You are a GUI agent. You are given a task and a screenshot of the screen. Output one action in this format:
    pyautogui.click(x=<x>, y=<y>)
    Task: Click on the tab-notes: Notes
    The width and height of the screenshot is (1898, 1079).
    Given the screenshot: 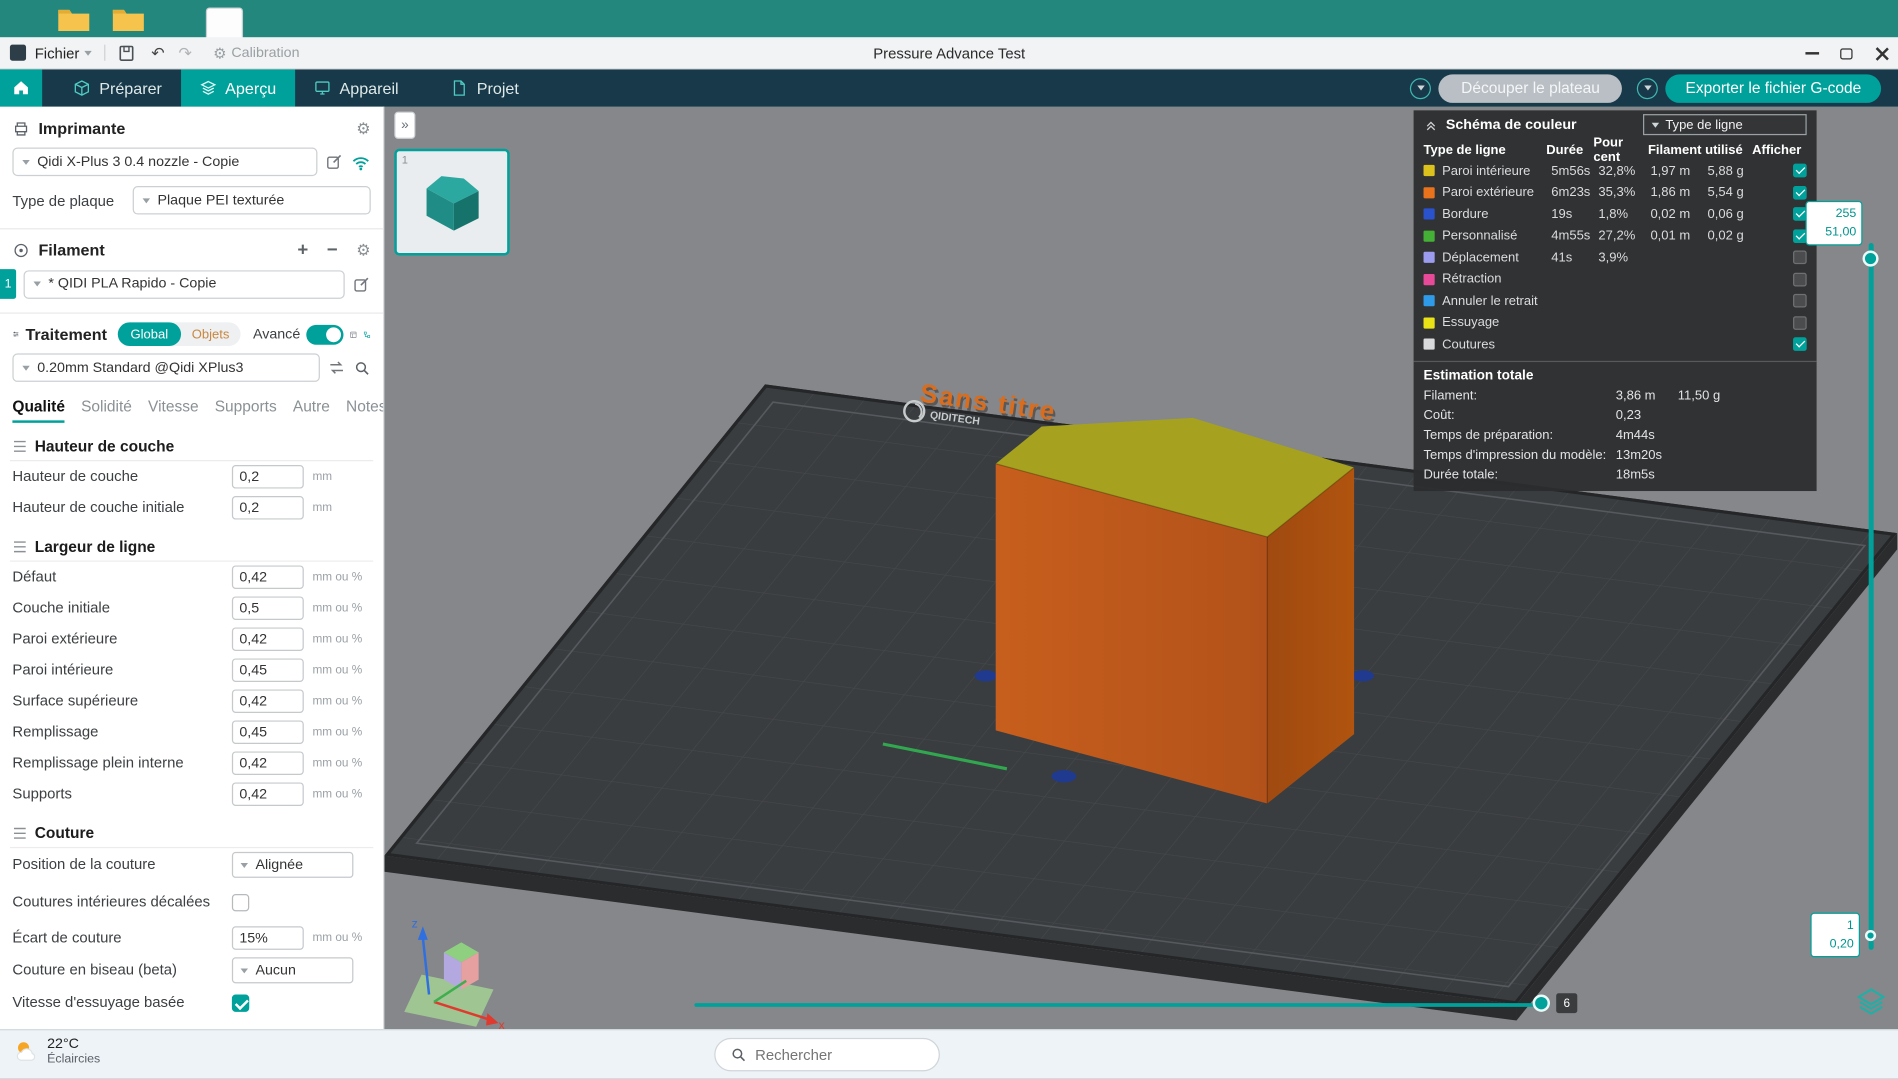 What is the action you would take?
    pyautogui.click(x=364, y=410)
    